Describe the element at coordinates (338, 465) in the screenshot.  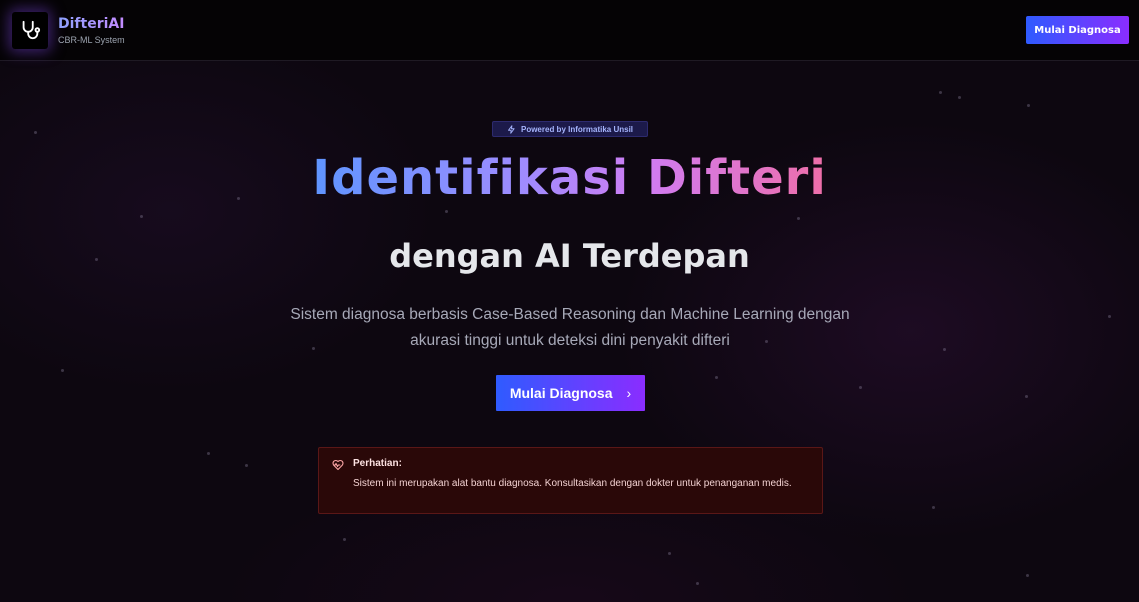
I see `heart-pulse-icon` at that location.